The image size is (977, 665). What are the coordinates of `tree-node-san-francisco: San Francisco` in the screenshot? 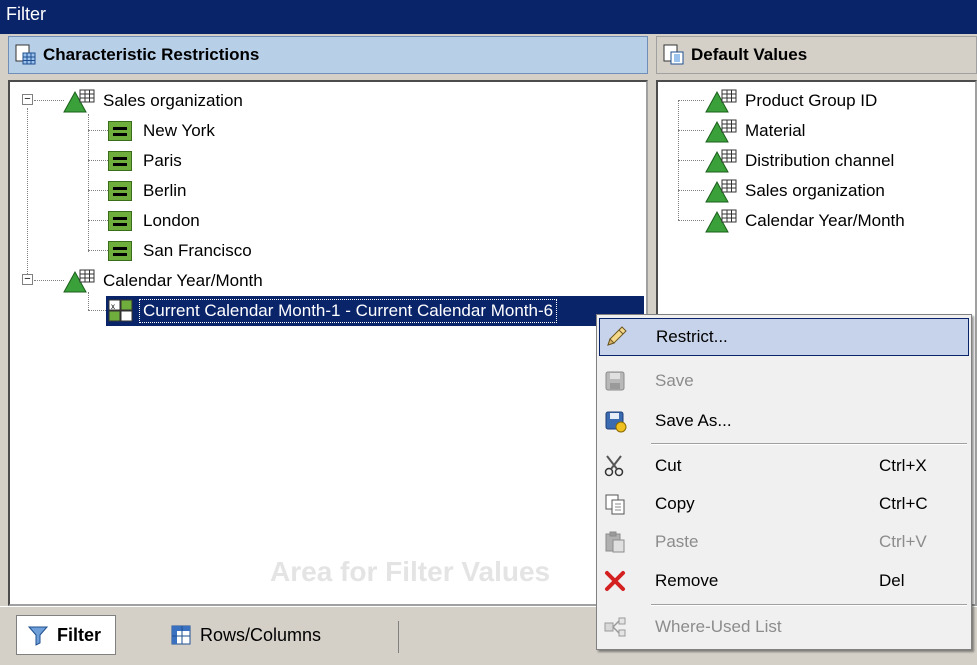 It's located at (181, 251).